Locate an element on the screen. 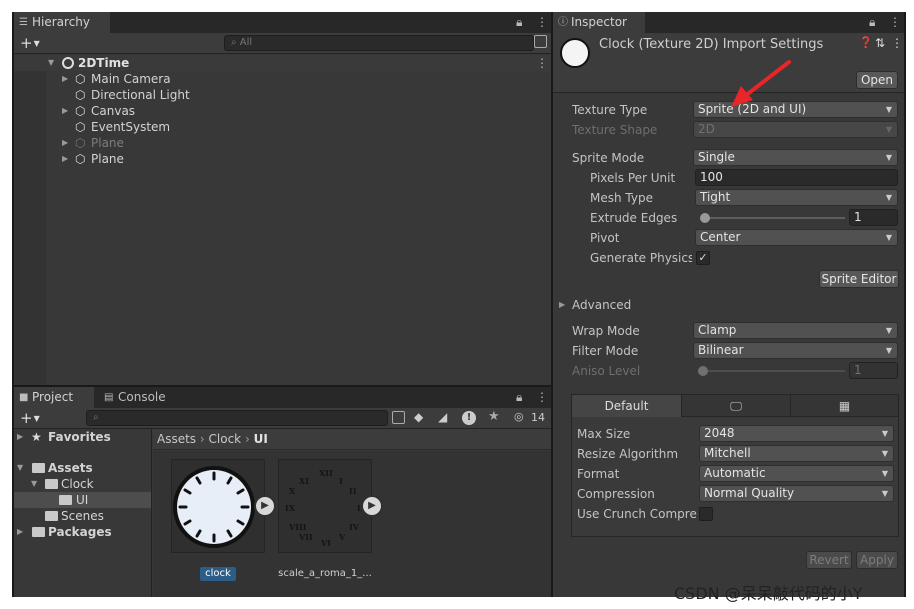 The width and height of the screenshot is (914, 609). extrude-edges-slider-handle is located at coordinates (705, 218).